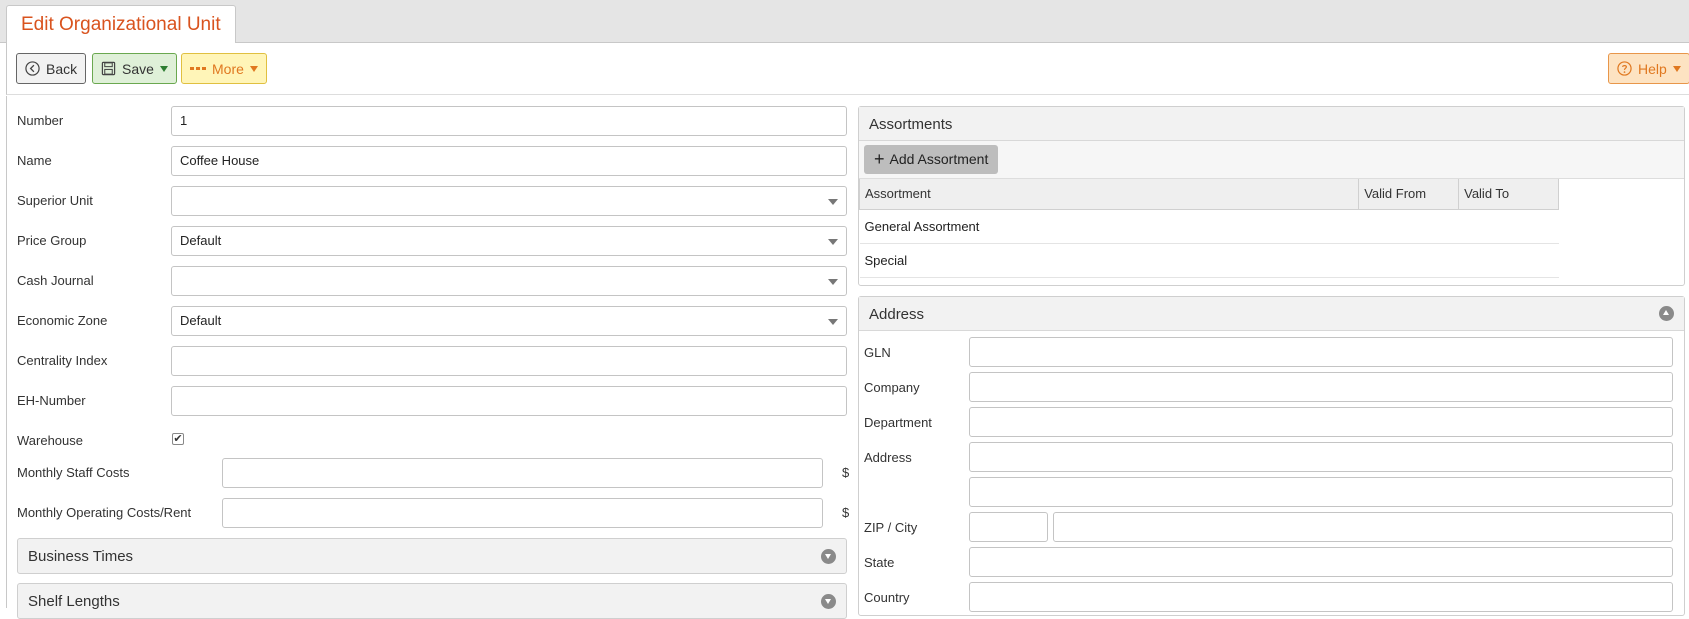 This screenshot has width=1689, height=619. I want to click on company-field, so click(1321, 387).